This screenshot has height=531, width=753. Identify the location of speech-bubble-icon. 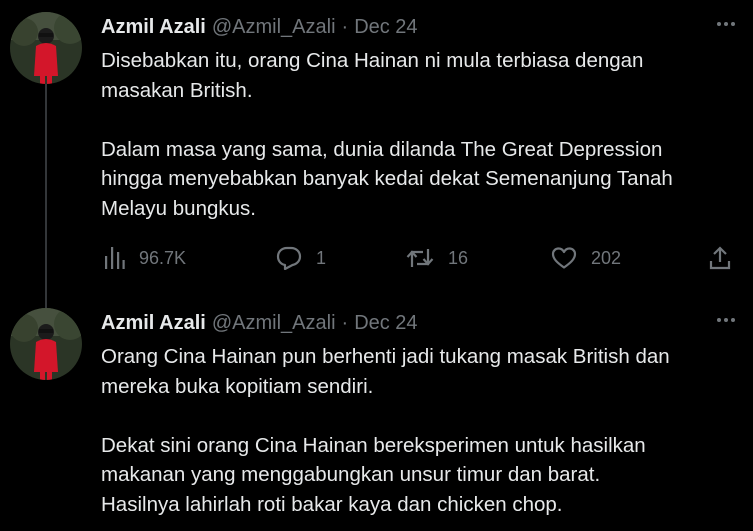
(289, 258).